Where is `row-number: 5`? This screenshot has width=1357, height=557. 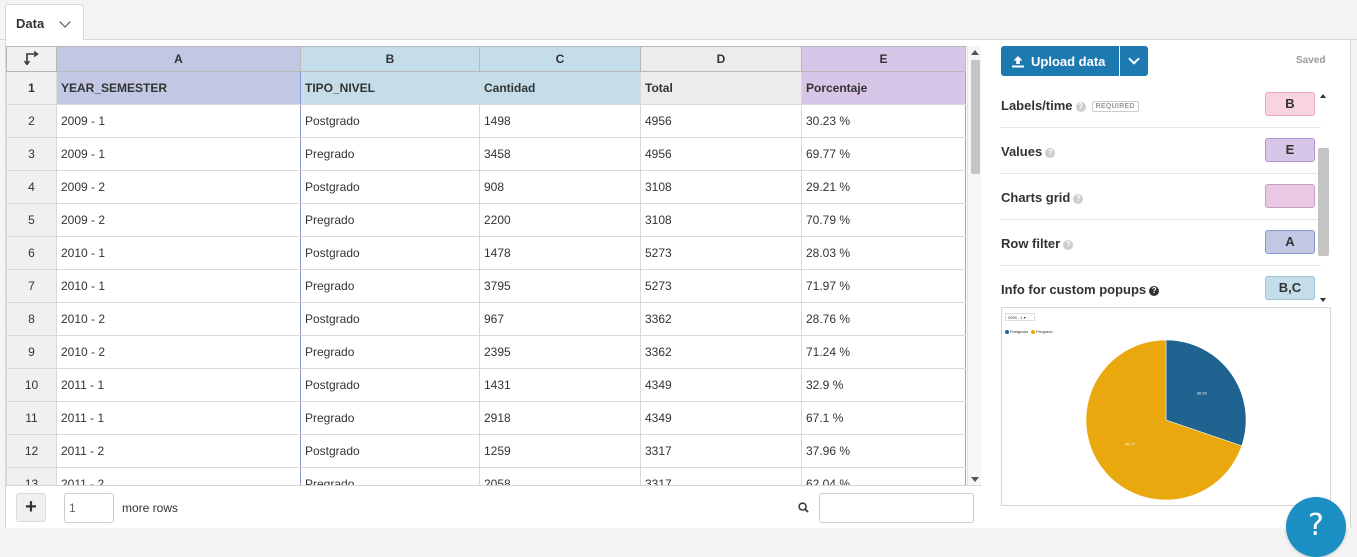 row-number: 5 is located at coordinates (31, 220).